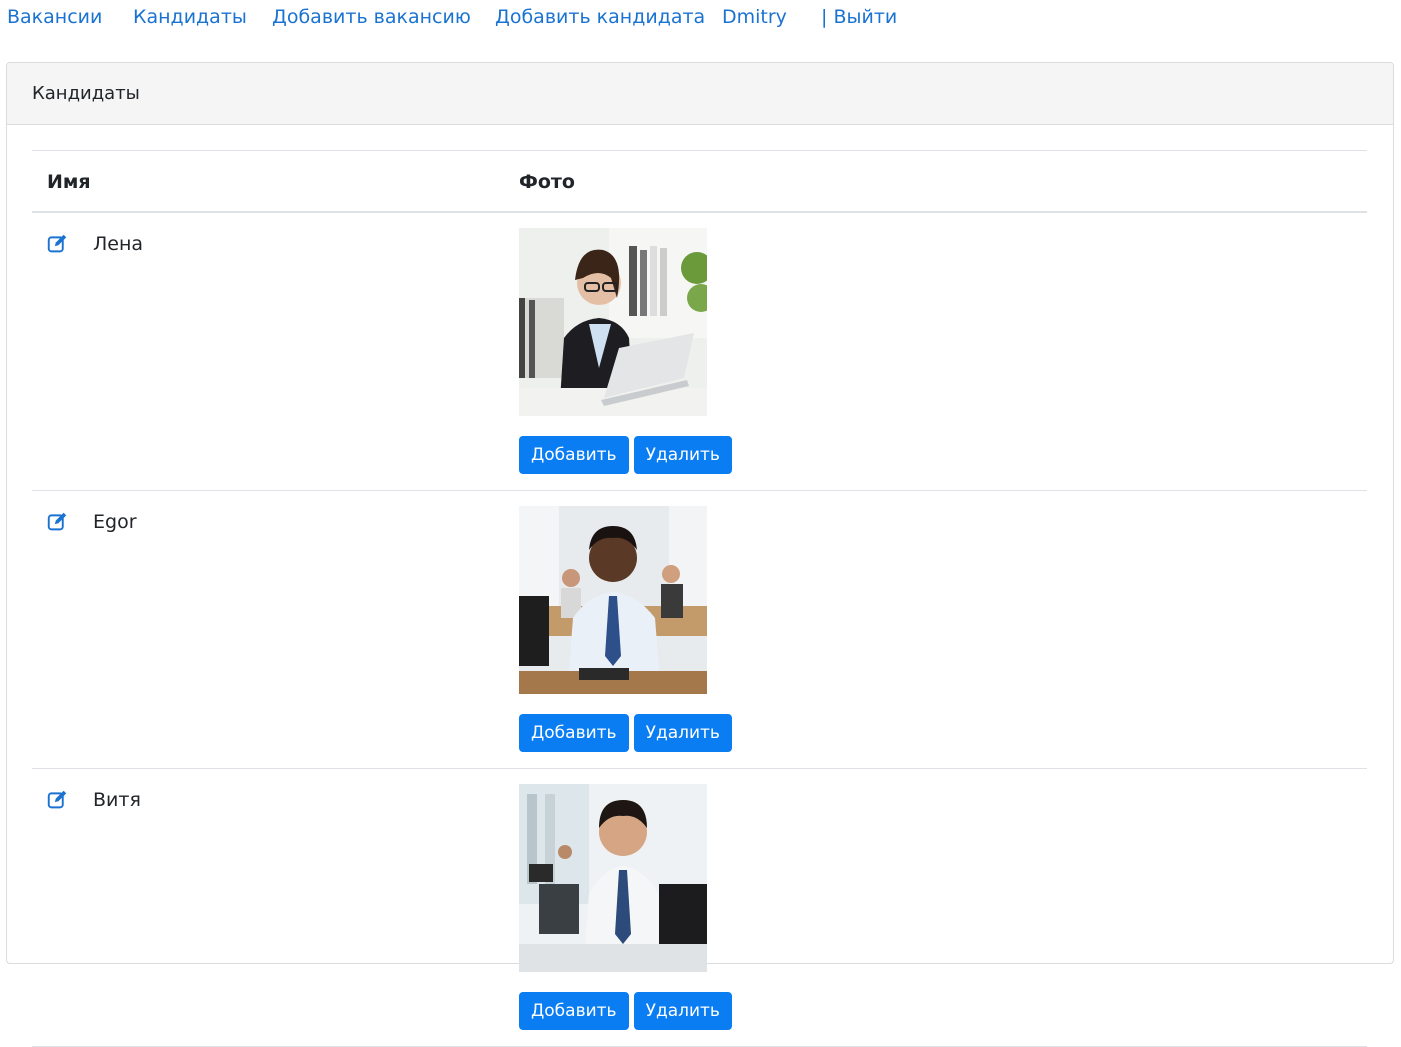  What do you see at coordinates (117, 800) in the screenshot?
I see `candidate-name: Витя` at bounding box center [117, 800].